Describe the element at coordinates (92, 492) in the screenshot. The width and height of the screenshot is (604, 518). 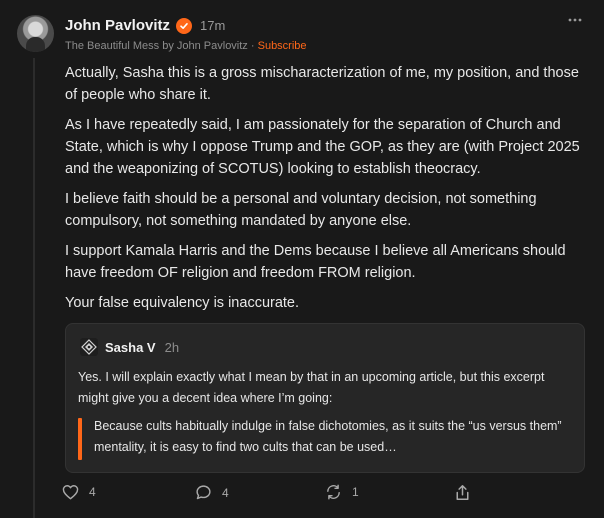
I see `like-count: 4` at that location.